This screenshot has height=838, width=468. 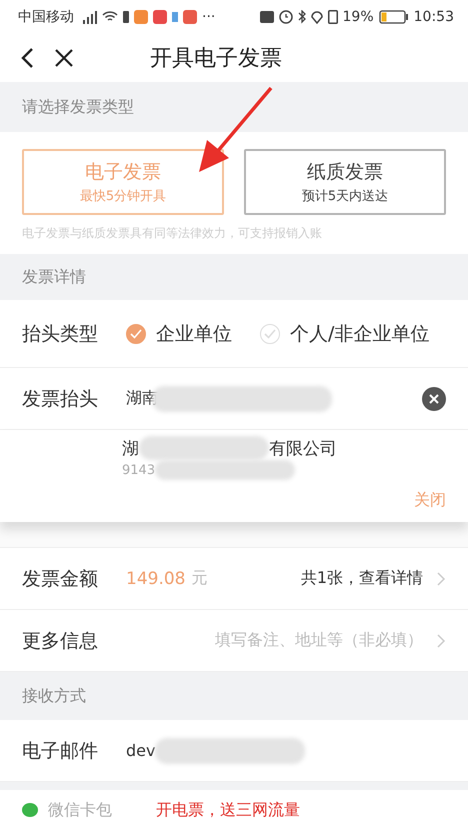 I want to click on section-header: 请选择发票类型, so click(x=78, y=107).